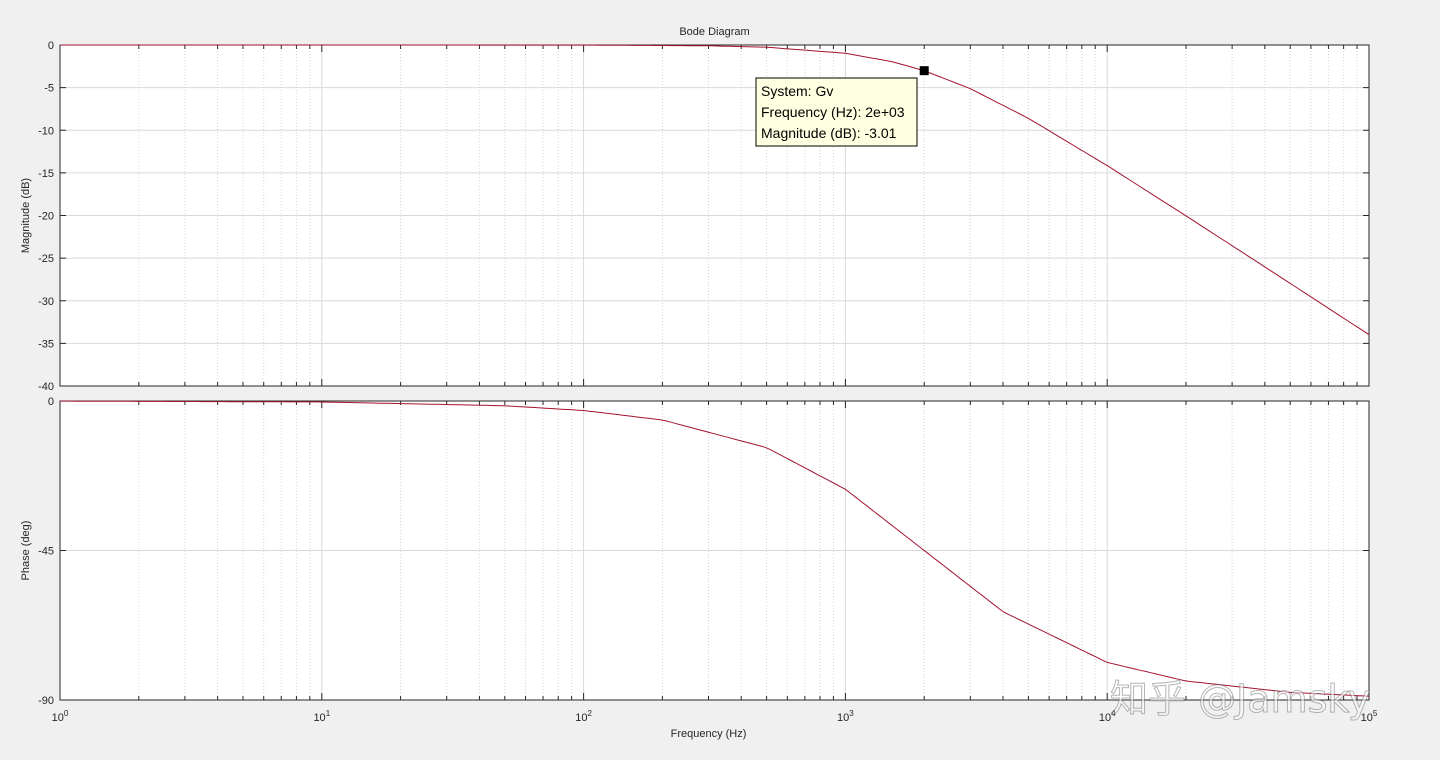  I want to click on chart-title: Bode Diagram, so click(714, 32).